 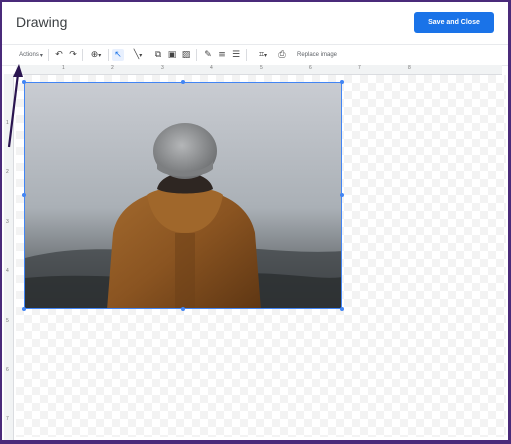 What do you see at coordinates (186, 55) in the screenshot?
I see `image-icon: ▨` at bounding box center [186, 55].